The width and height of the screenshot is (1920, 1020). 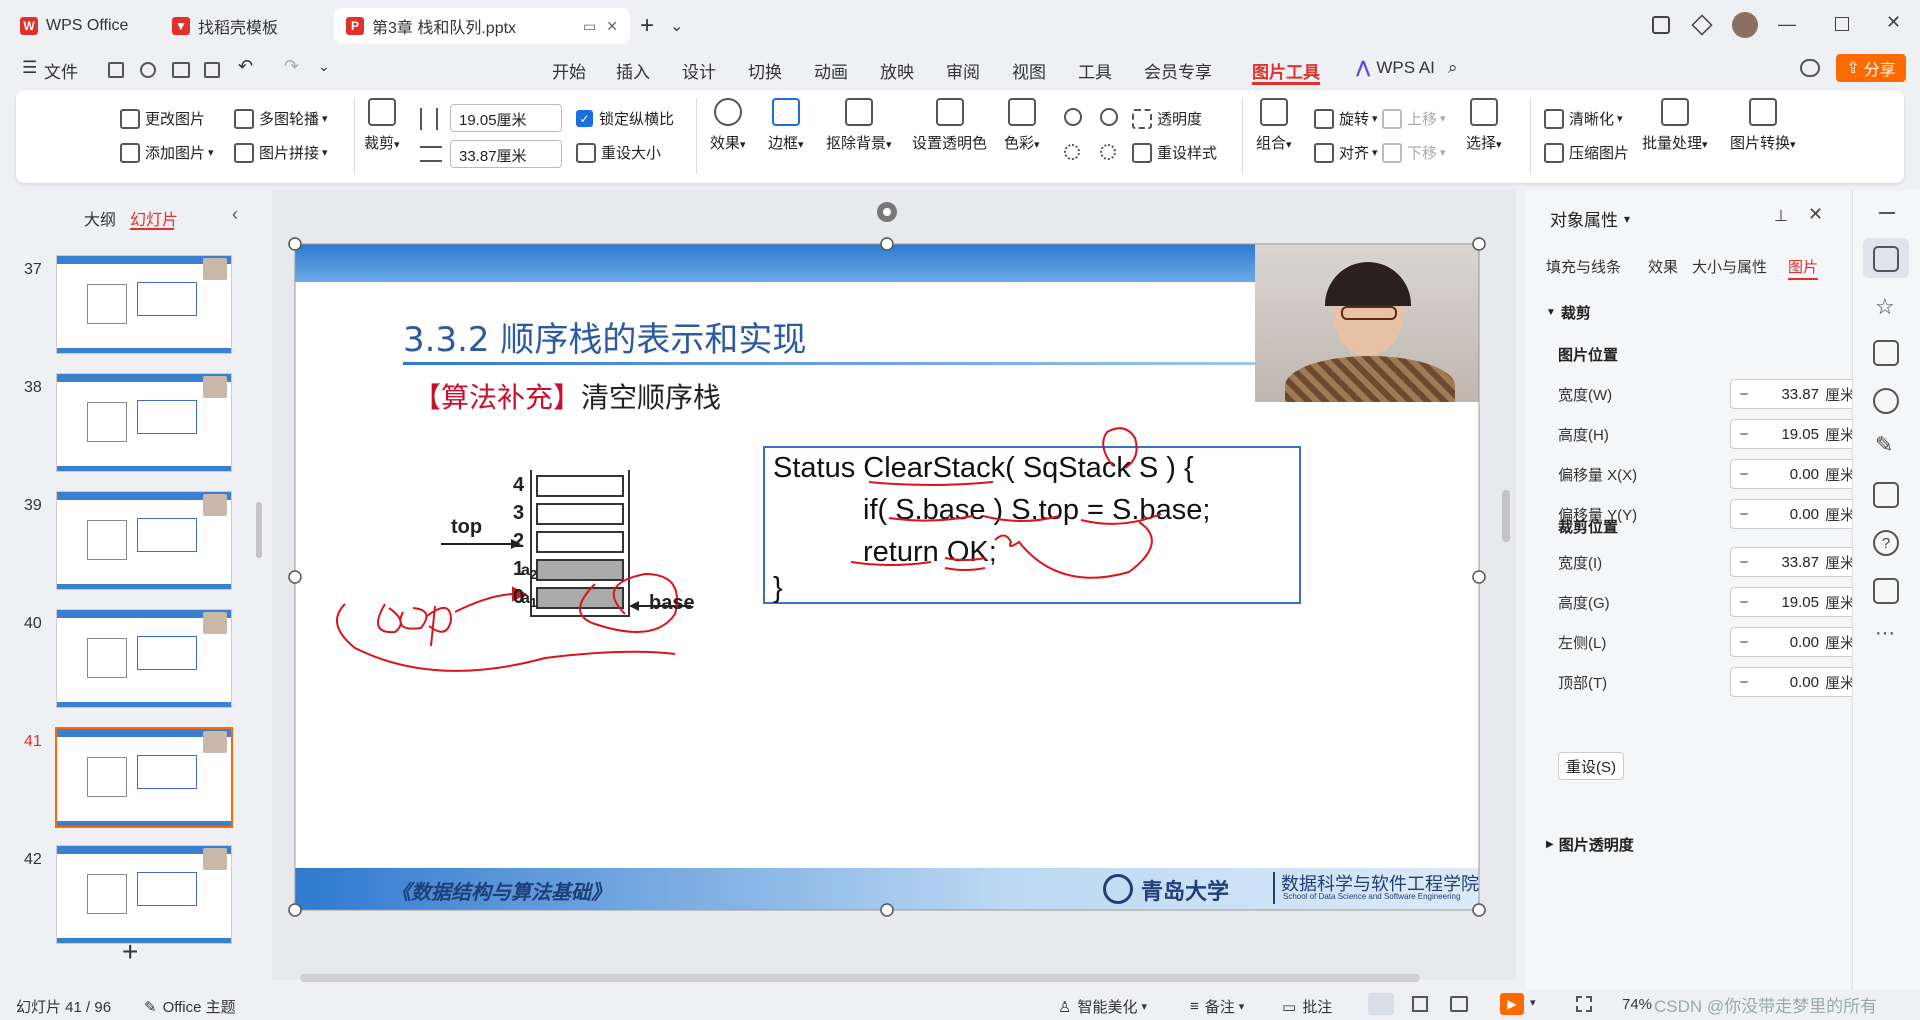 What do you see at coordinates (281, 118) in the screenshot?
I see `multi-carousel-button: 多图轮播 ▾` at bounding box center [281, 118].